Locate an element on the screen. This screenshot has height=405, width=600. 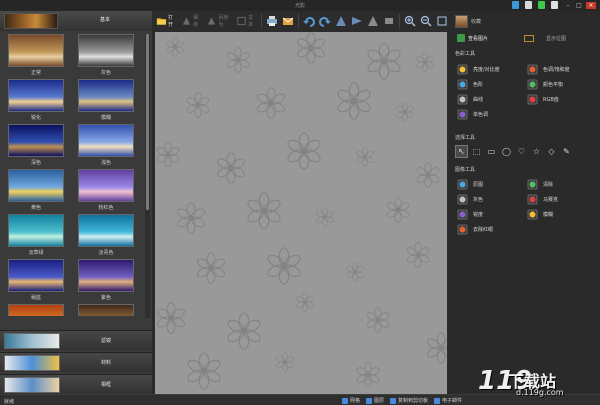
preset-item: 粉红色 is located at coordinates (106, 191).